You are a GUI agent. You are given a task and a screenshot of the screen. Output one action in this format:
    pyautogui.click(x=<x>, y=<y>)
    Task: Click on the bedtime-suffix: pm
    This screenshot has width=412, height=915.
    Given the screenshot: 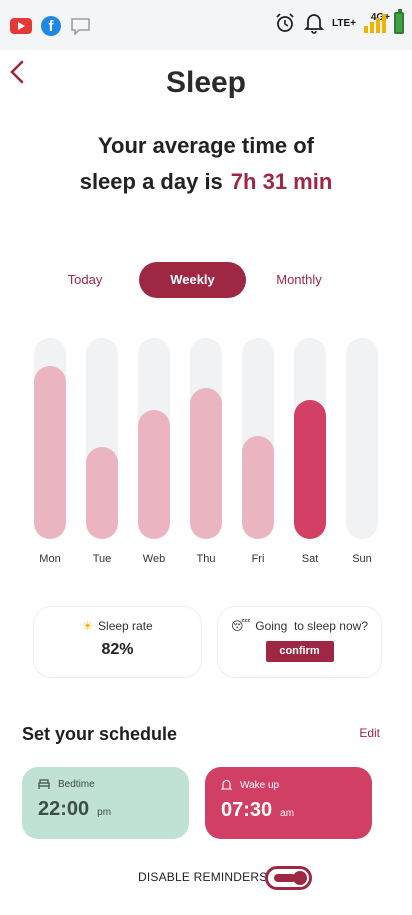 What is the action you would take?
    pyautogui.click(x=104, y=812)
    